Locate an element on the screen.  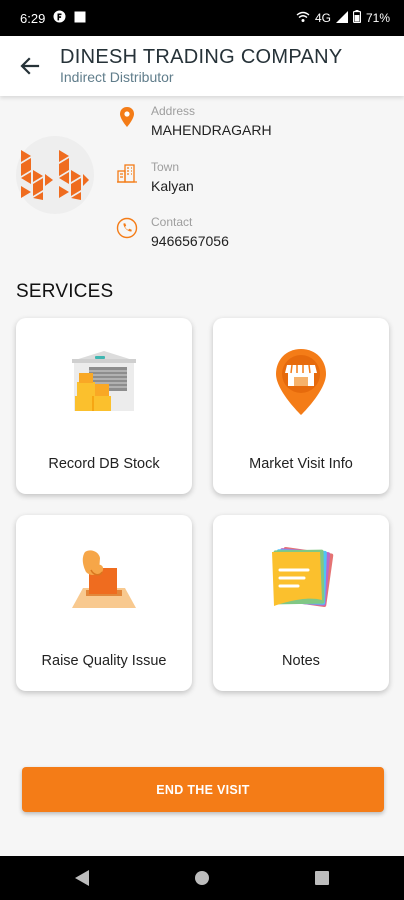
record-db-stock-label: Record DB Stock is located at coordinates (104, 464).